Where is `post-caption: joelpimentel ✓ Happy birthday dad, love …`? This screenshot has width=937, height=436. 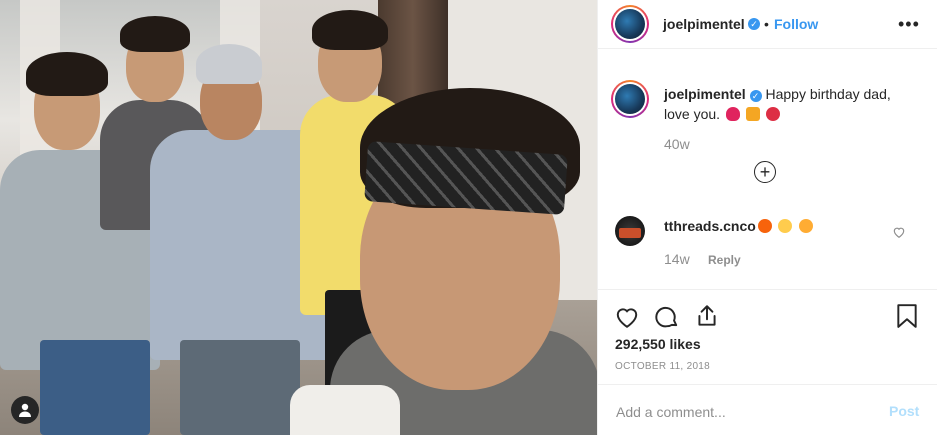 post-caption: joelpimentel ✓ Happy birthday dad, love … is located at coordinates (789, 104).